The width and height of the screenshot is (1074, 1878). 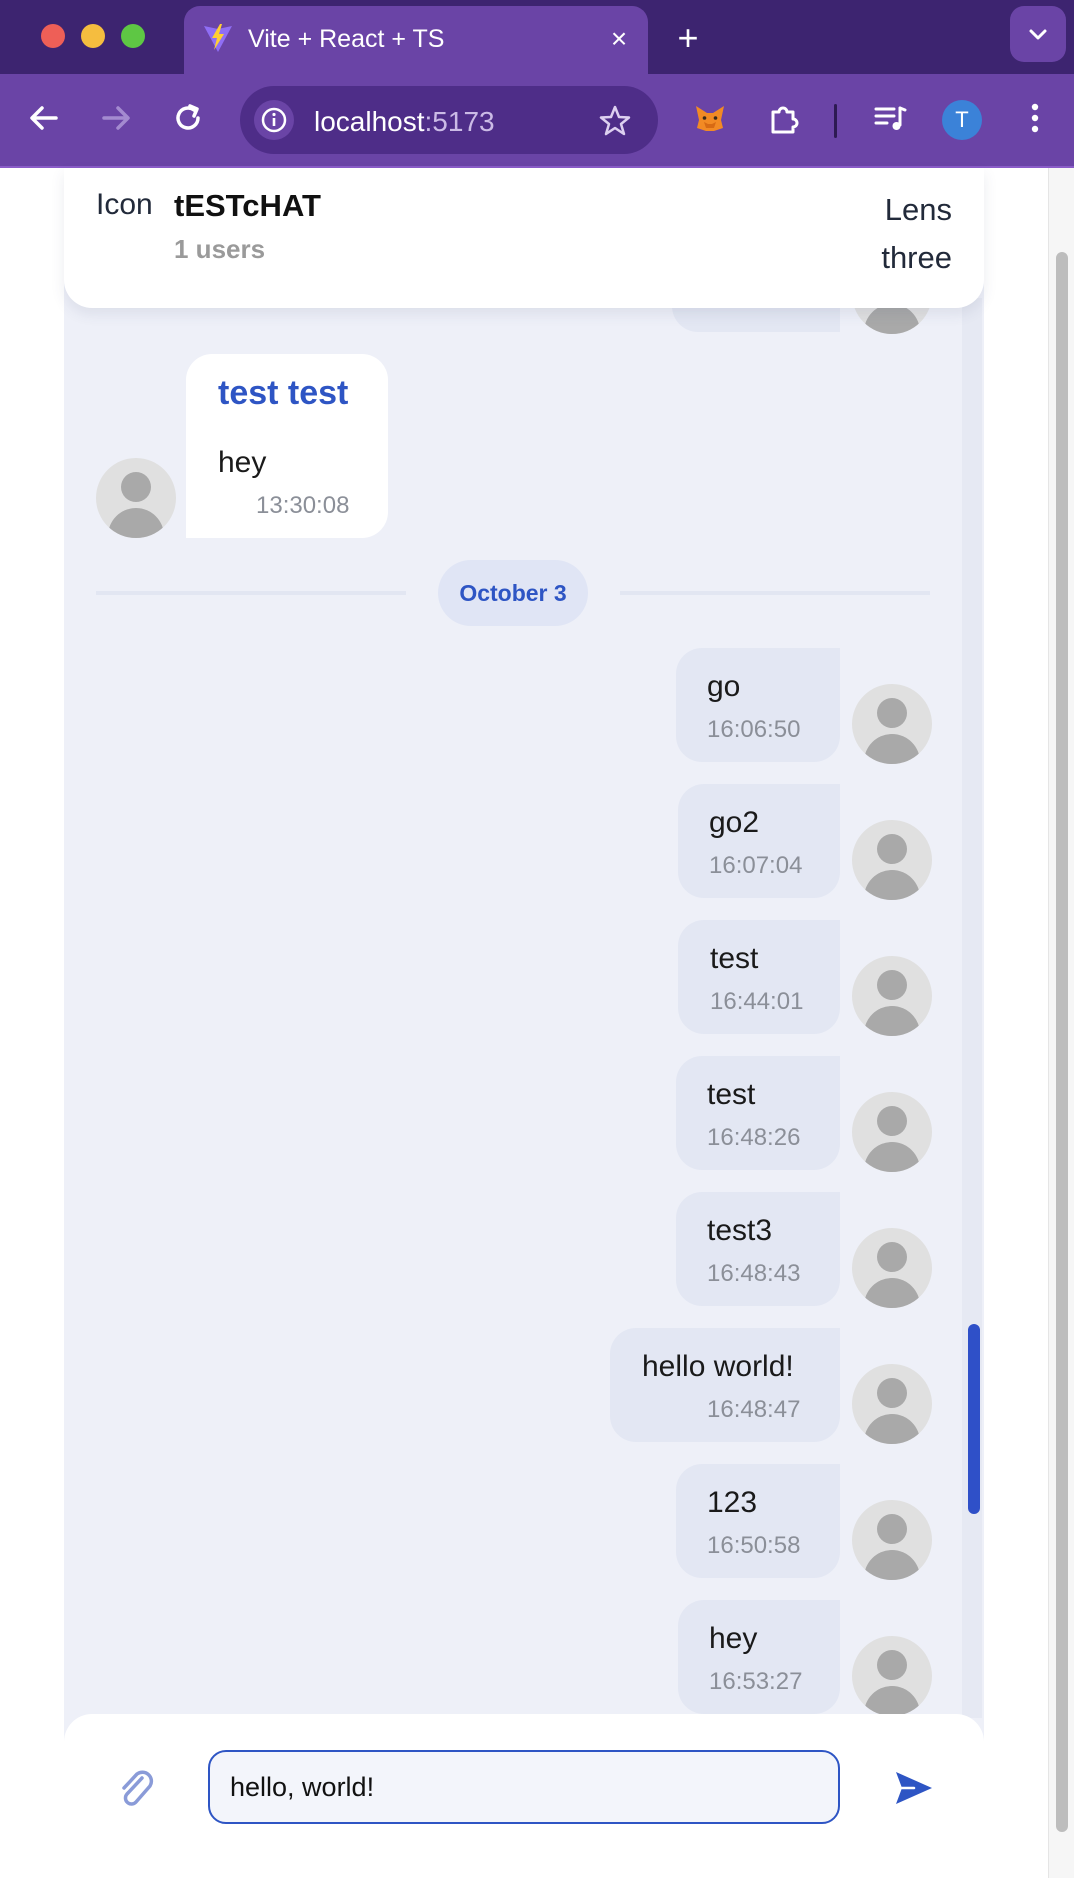 I want to click on message-time: 16:07:04, so click(x=756, y=865).